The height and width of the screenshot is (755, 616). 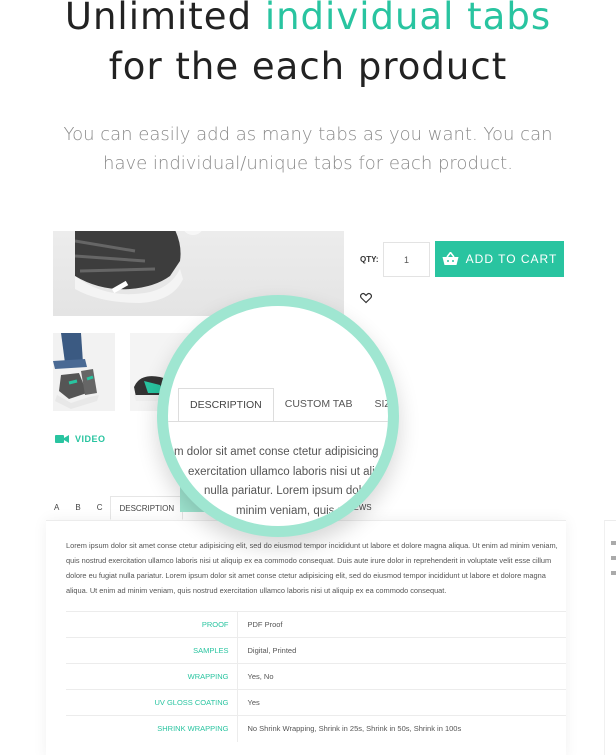 I want to click on magnified-tab-divider, so click(x=278, y=421).